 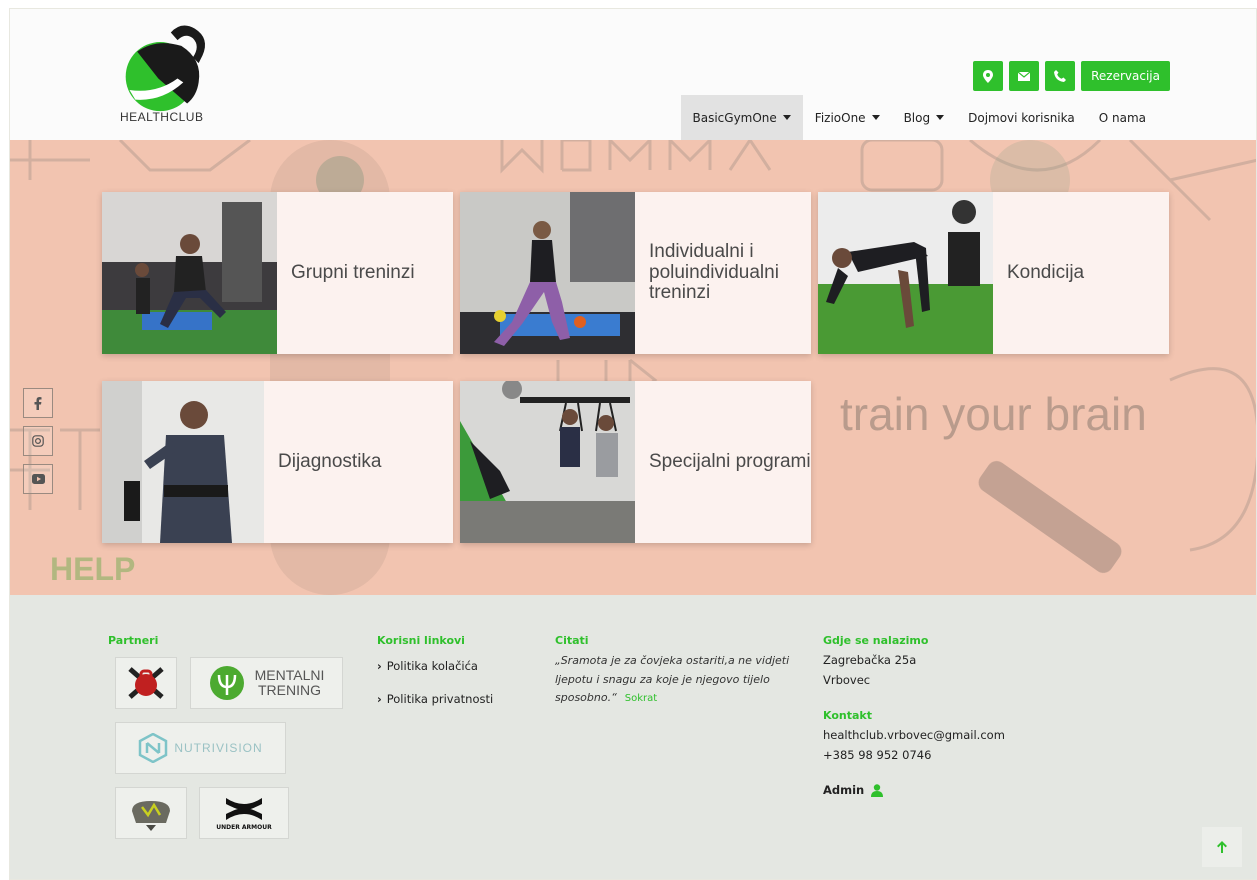 I want to click on link-cookie-policy: › Politika kolačića, so click(x=427, y=666).